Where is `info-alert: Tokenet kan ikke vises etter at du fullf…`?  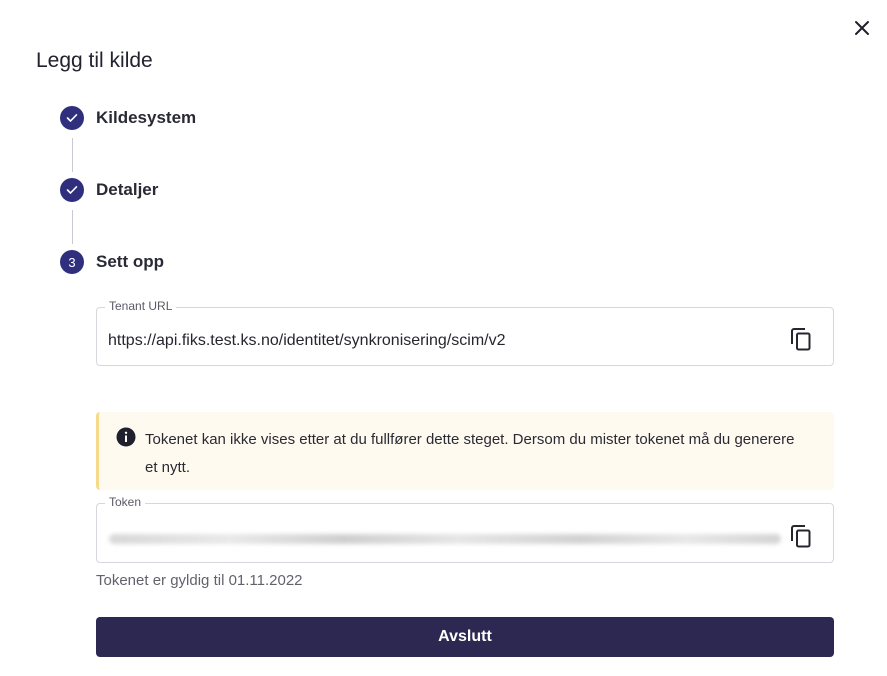 info-alert: Tokenet kan ikke vises etter at du fullf… is located at coordinates (465, 451).